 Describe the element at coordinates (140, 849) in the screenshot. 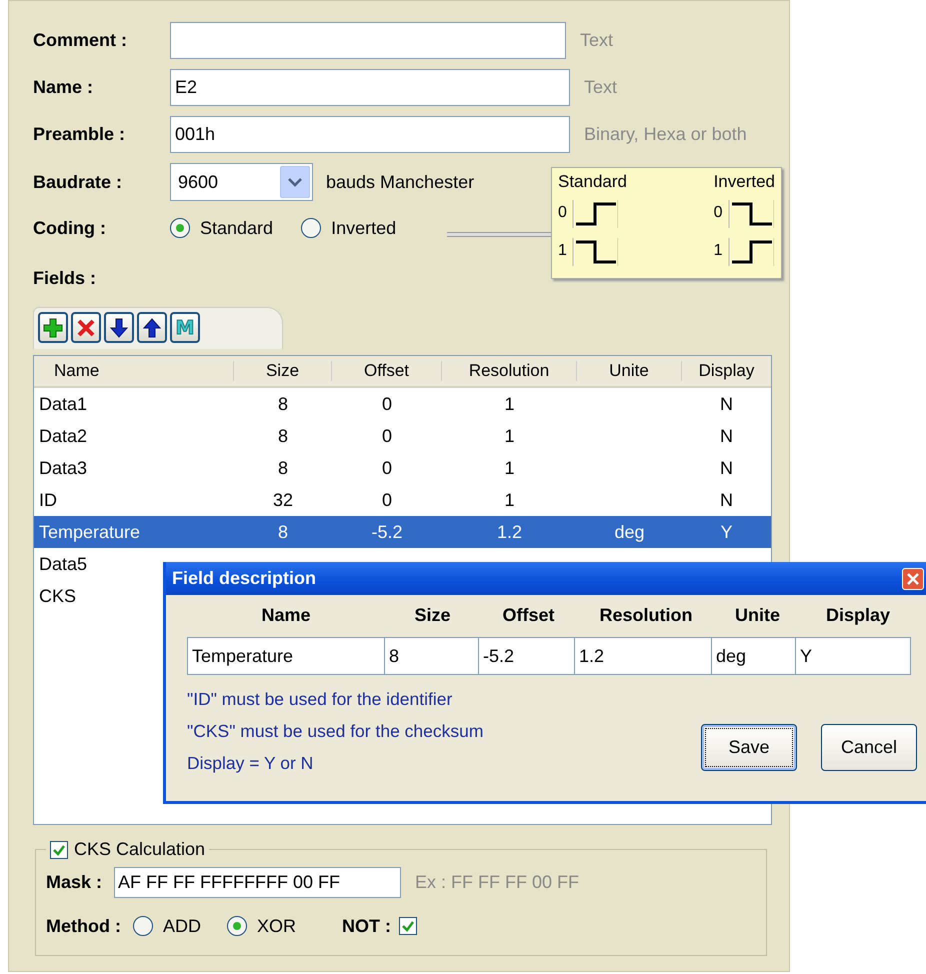

I see `checkbox-label: CKS Calculation` at that location.